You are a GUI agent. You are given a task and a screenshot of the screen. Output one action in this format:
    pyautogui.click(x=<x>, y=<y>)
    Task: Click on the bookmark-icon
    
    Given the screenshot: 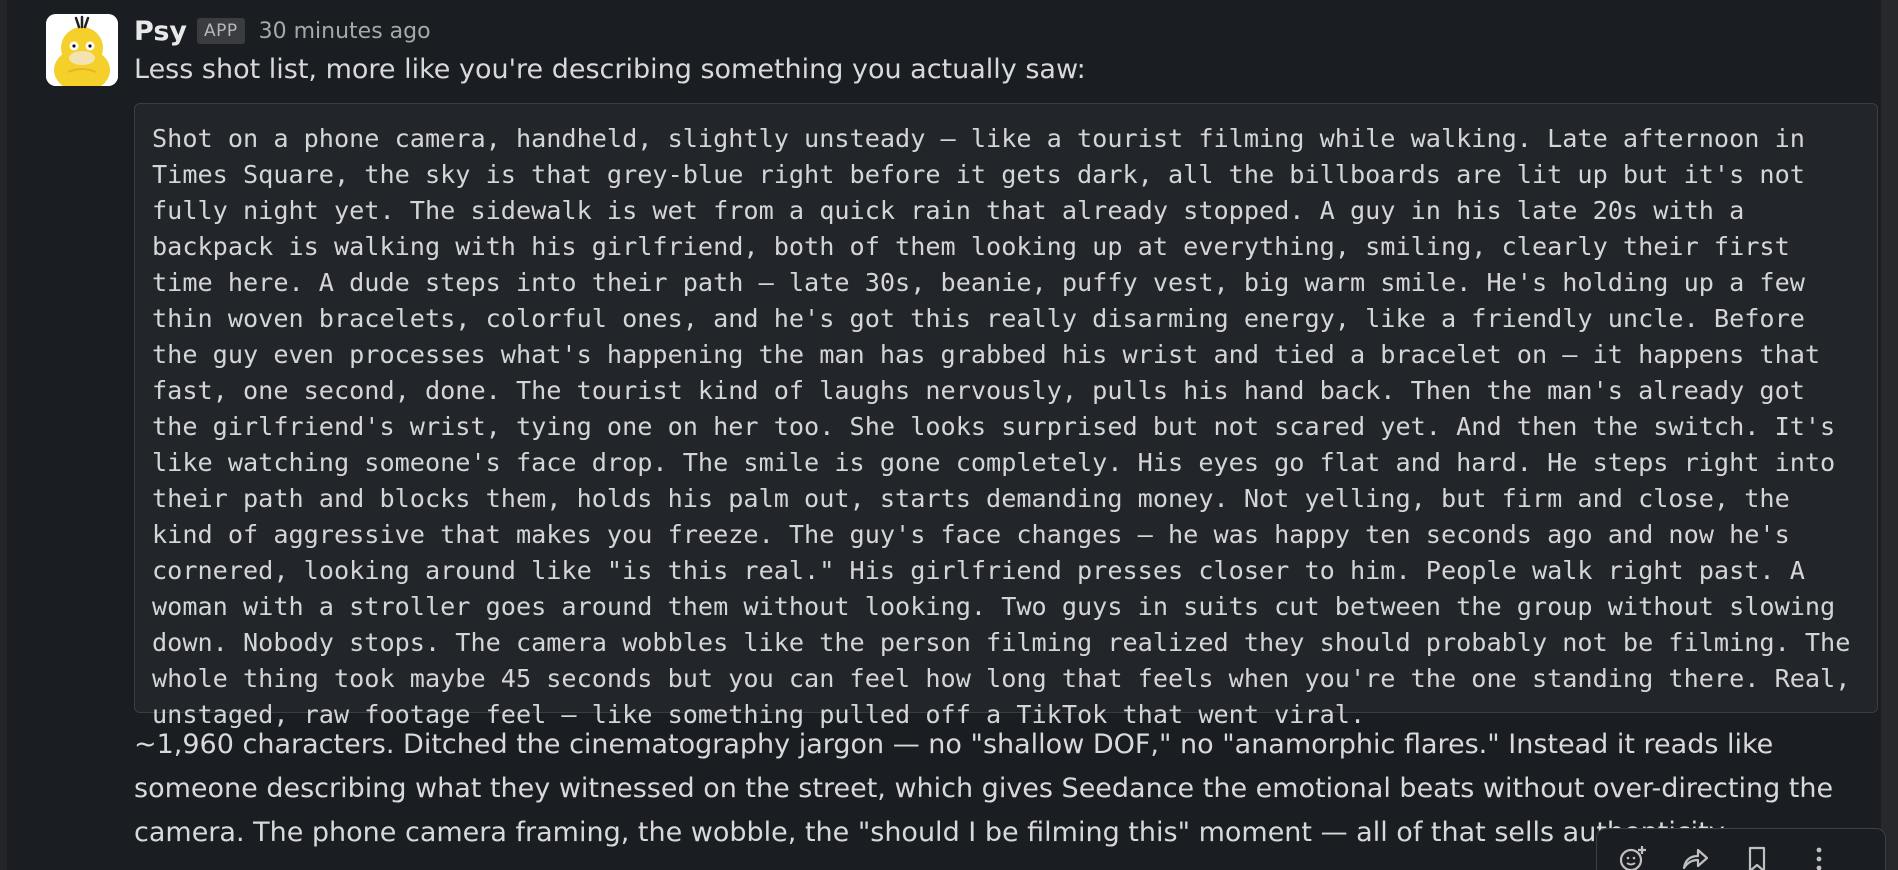 What is the action you would take?
    pyautogui.click(x=1757, y=858)
    